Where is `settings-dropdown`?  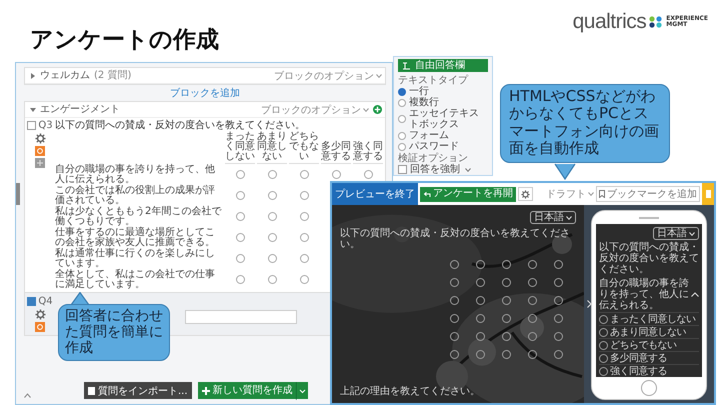 settings-dropdown is located at coordinates (525, 194).